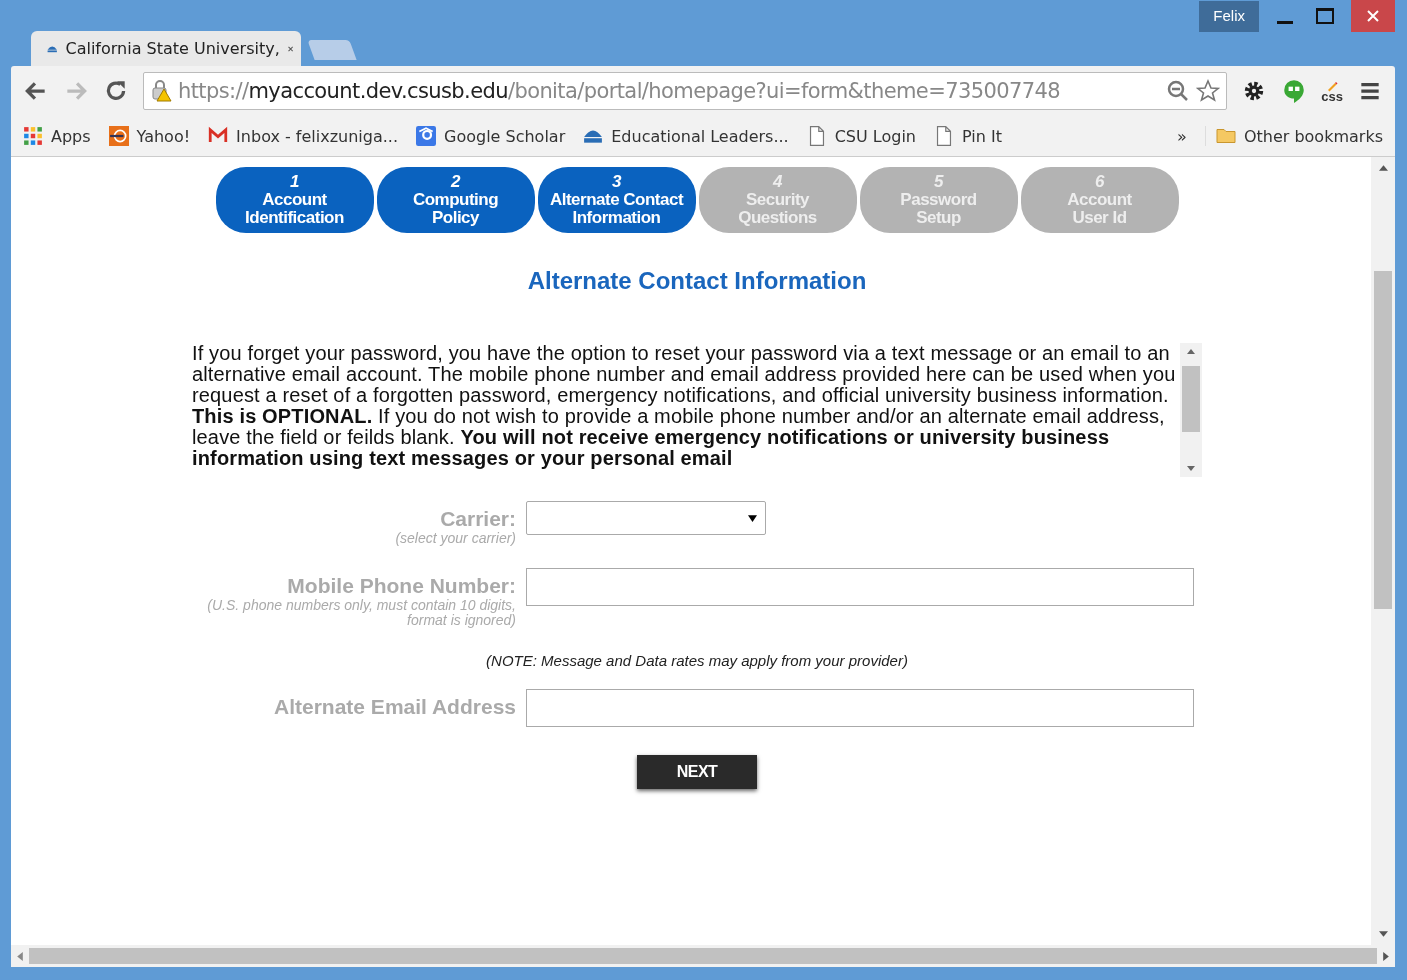 Image resolution: width=1407 pixels, height=980 pixels. Describe the element at coordinates (697, 772) in the screenshot. I see `next-button: NEXT` at that location.